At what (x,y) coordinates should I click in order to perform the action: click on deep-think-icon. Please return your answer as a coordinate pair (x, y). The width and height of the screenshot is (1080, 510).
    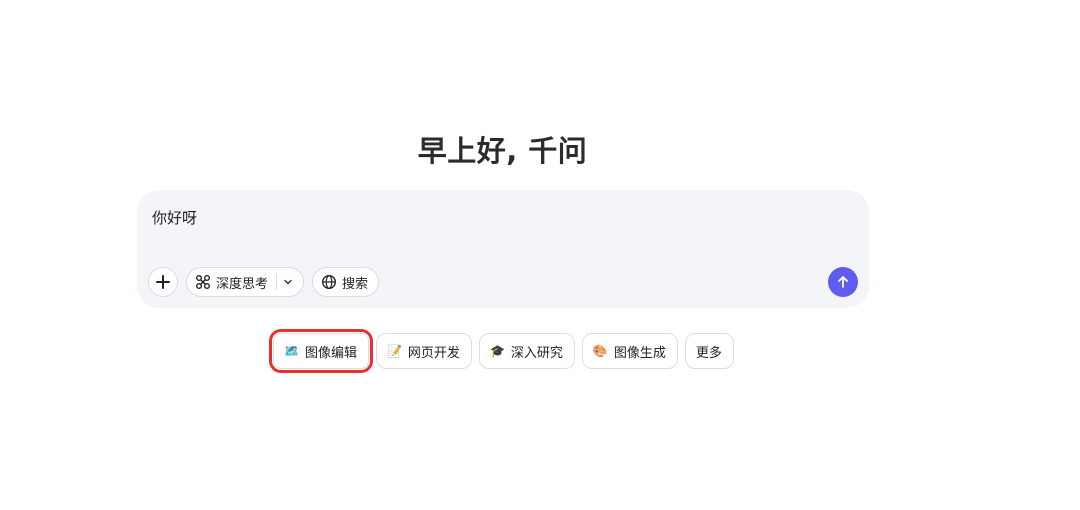
    Looking at the image, I should click on (203, 282).